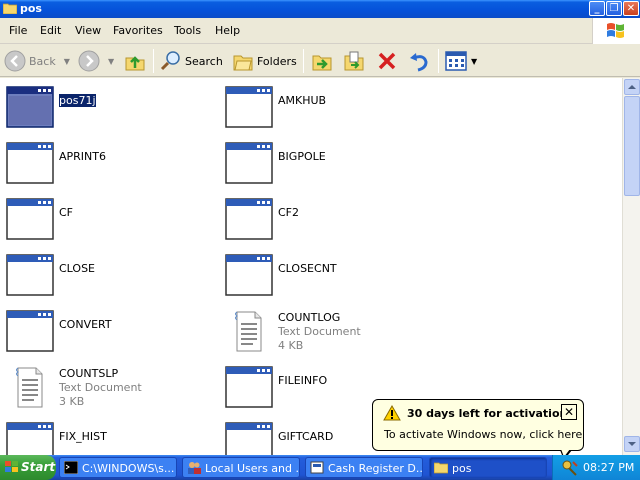  Describe the element at coordinates (320, 31) in the screenshot. I see `menu-bar: File Edit View Favorites Tools Help` at that location.